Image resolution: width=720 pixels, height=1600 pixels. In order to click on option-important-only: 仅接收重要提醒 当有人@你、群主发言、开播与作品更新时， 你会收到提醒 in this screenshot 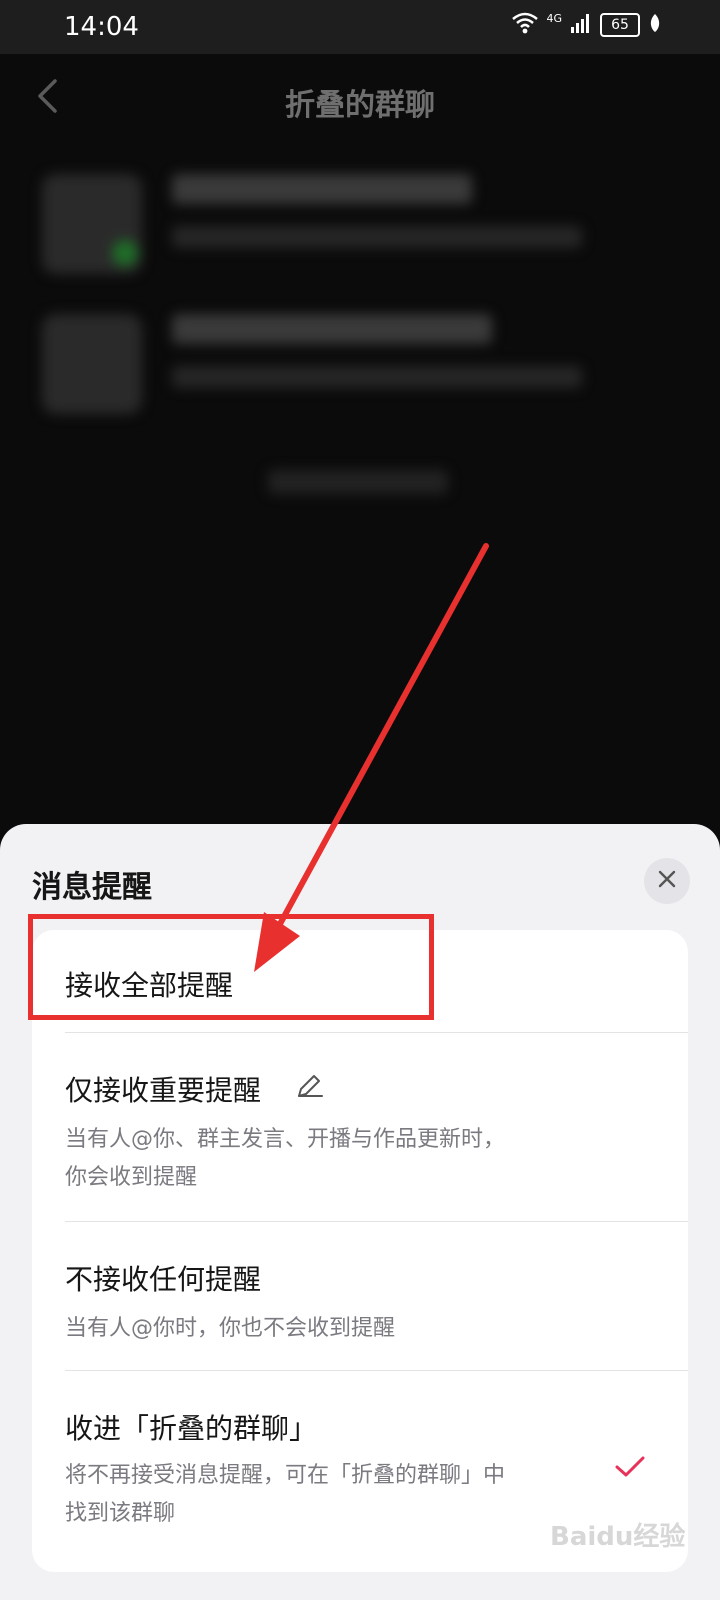, I will do `click(360, 1127)`.